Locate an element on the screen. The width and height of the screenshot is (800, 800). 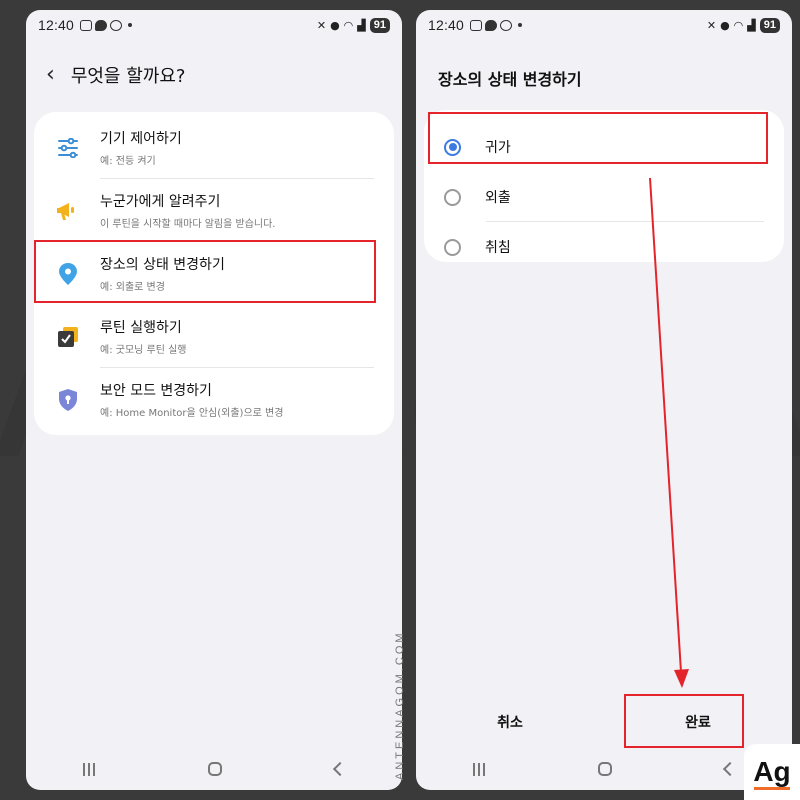
header: ‹ 무엇을 할까요? is located at coordinates (115, 75).